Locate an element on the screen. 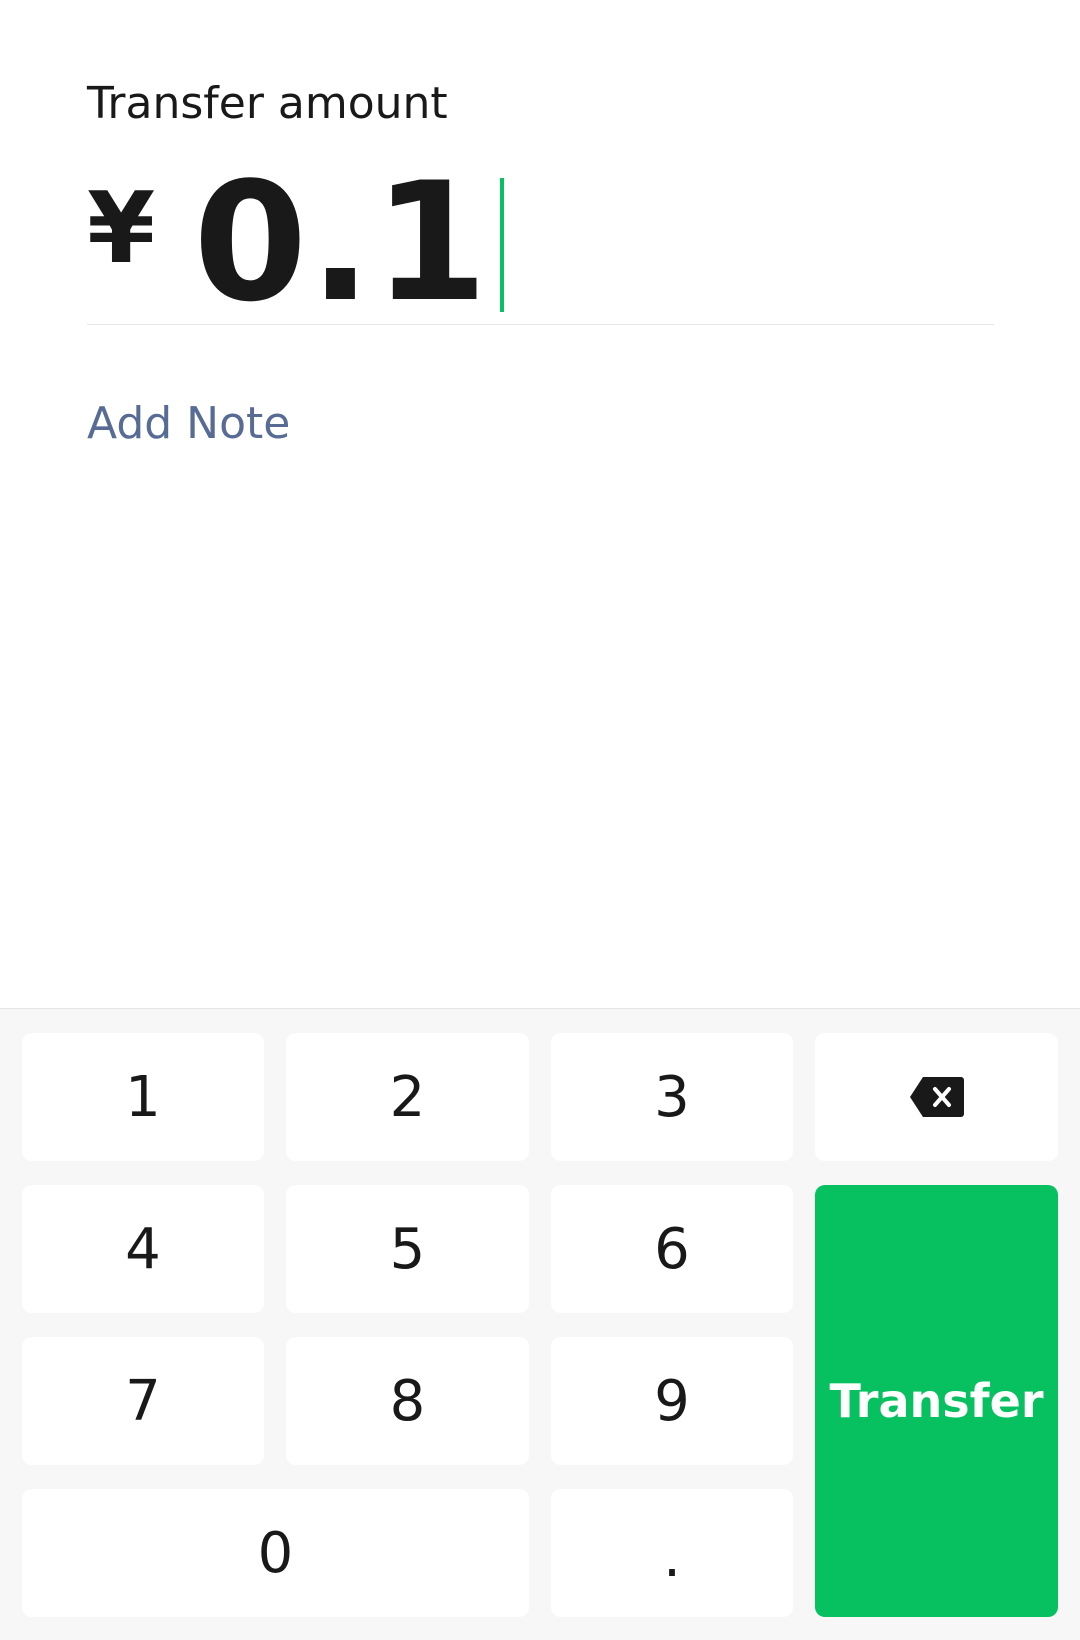  backspace-icon is located at coordinates (936, 1097).